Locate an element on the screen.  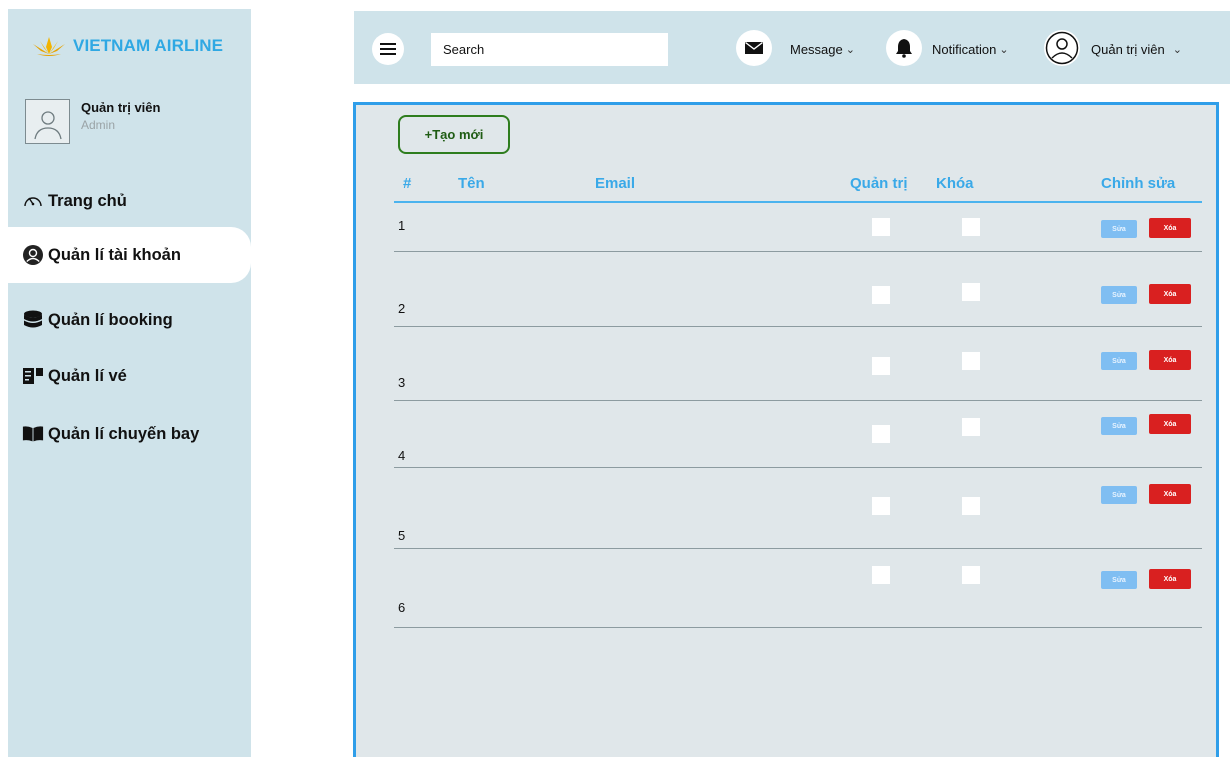
create-new-button: +Tạo mới is located at coordinates (454, 134).